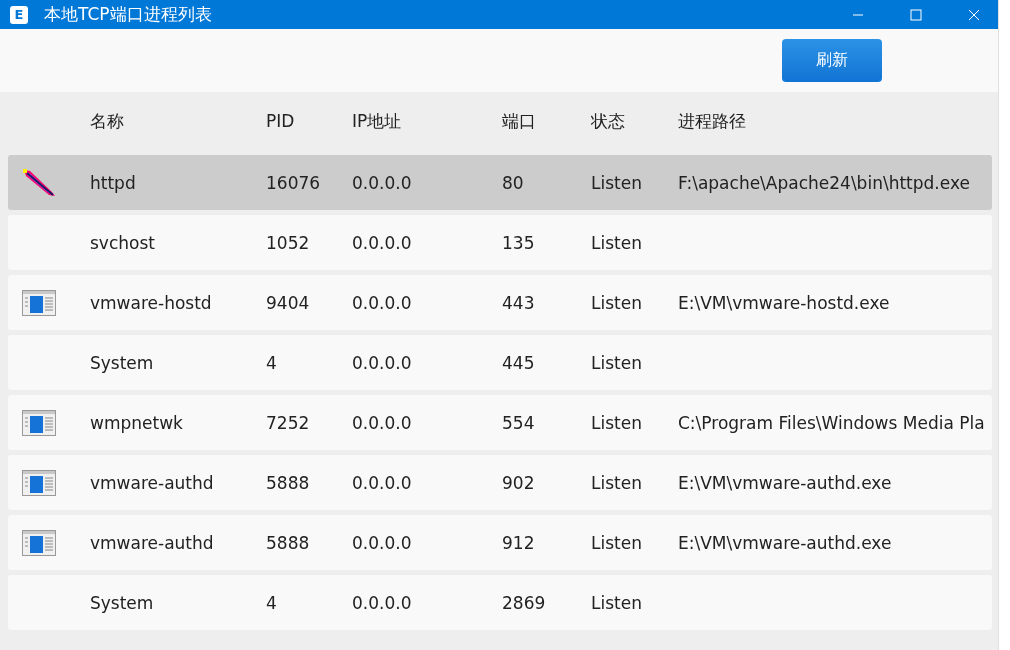  What do you see at coordinates (519, 121) in the screenshot?
I see `column-header: 端口` at bounding box center [519, 121].